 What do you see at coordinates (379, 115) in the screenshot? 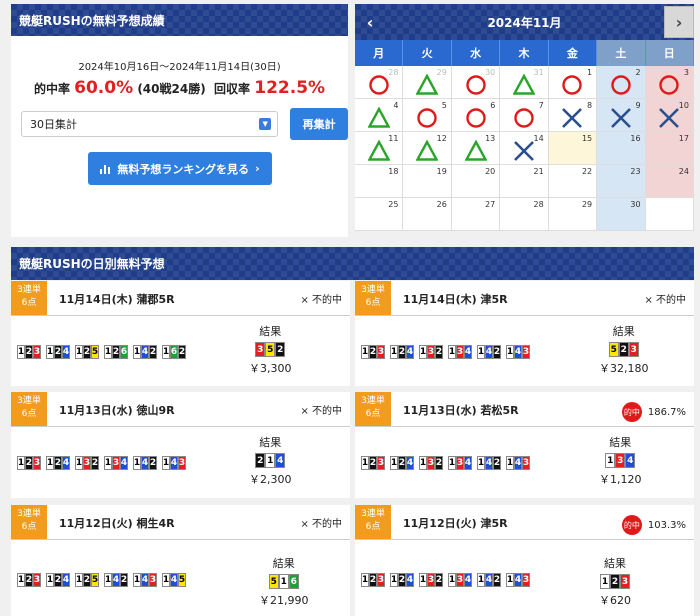
I see `calendar-day: 4` at bounding box center [379, 115].